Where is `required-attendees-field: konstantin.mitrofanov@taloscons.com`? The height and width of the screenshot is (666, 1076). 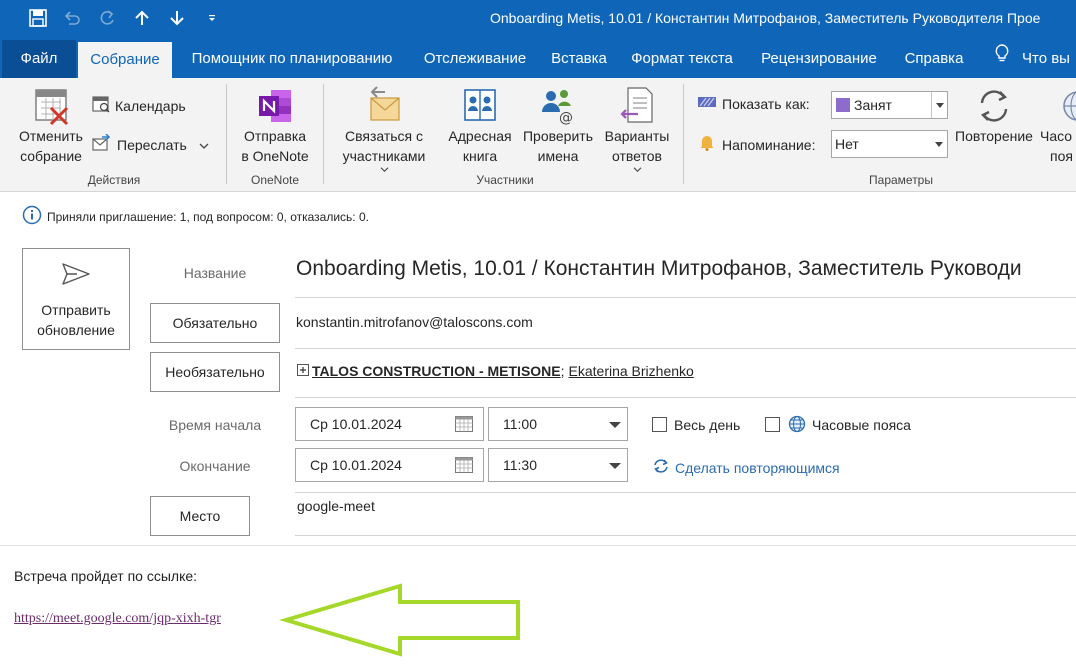 required-attendees-field: konstantin.mitrofanov@taloscons.com is located at coordinates (414, 322).